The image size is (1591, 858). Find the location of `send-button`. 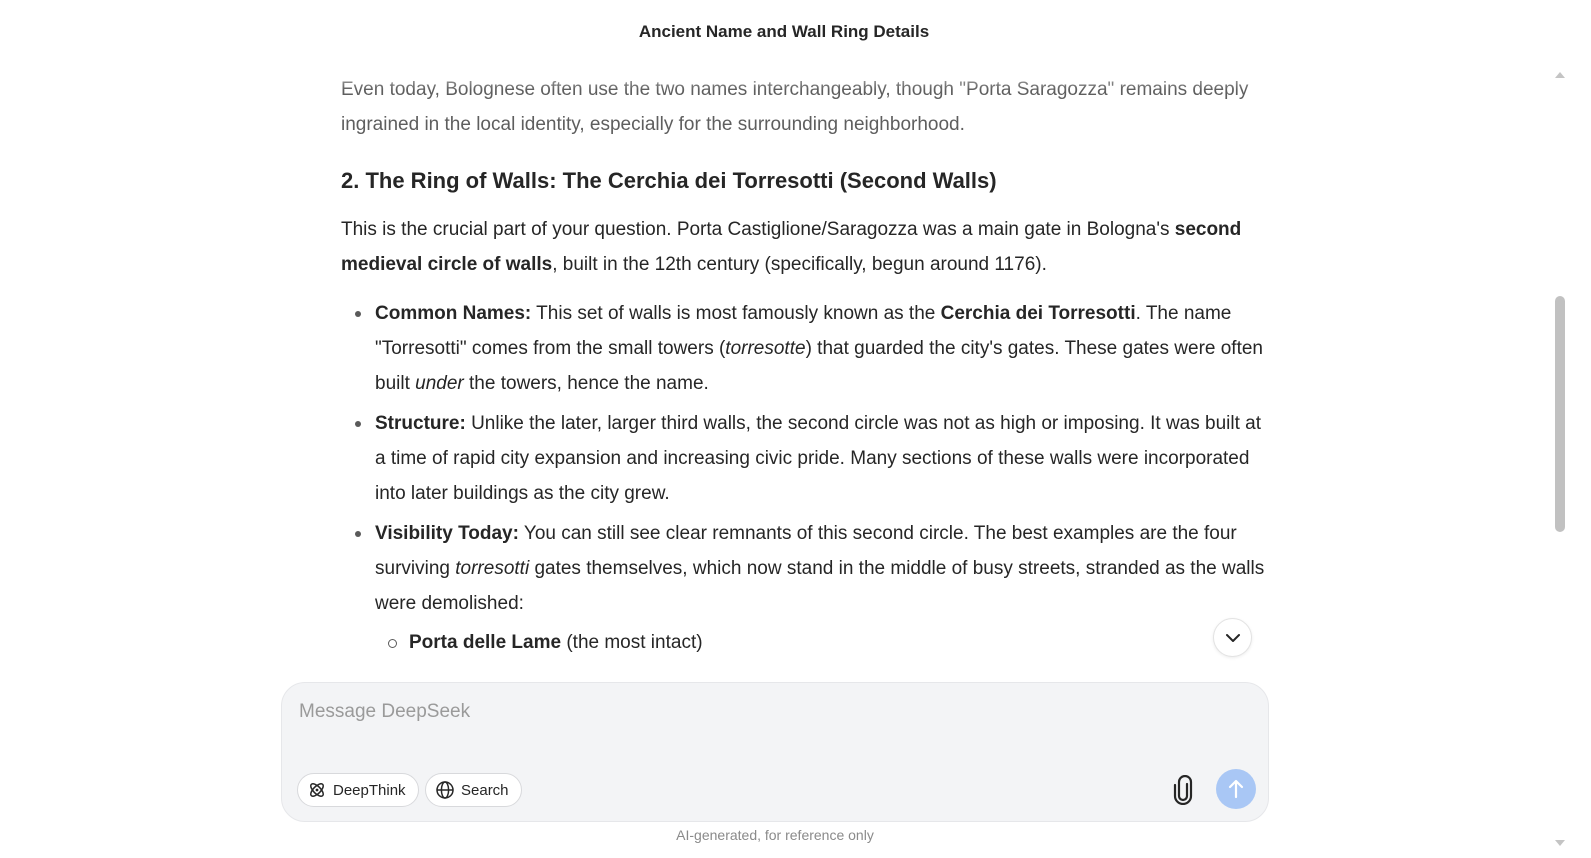

send-button is located at coordinates (1236, 789).